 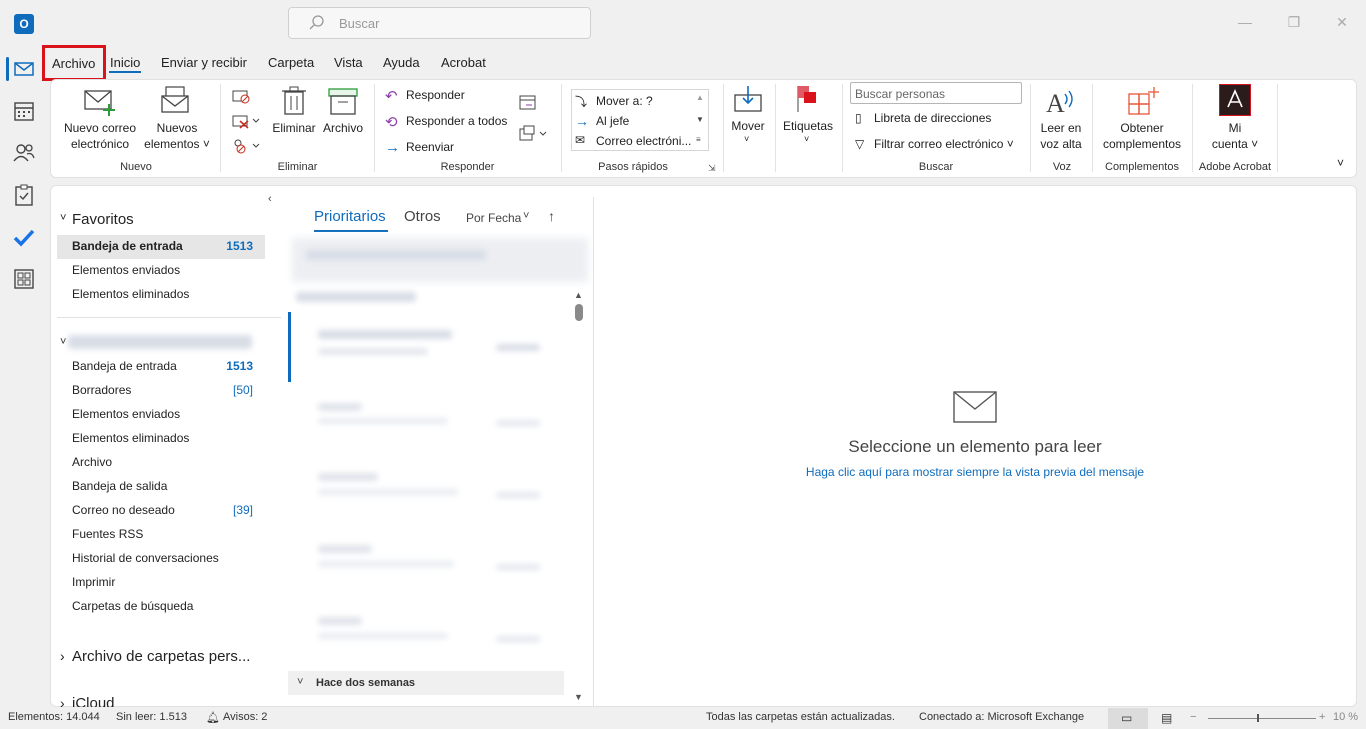 I want to click on sort-by-date: Por Fecha, so click(x=493, y=218).